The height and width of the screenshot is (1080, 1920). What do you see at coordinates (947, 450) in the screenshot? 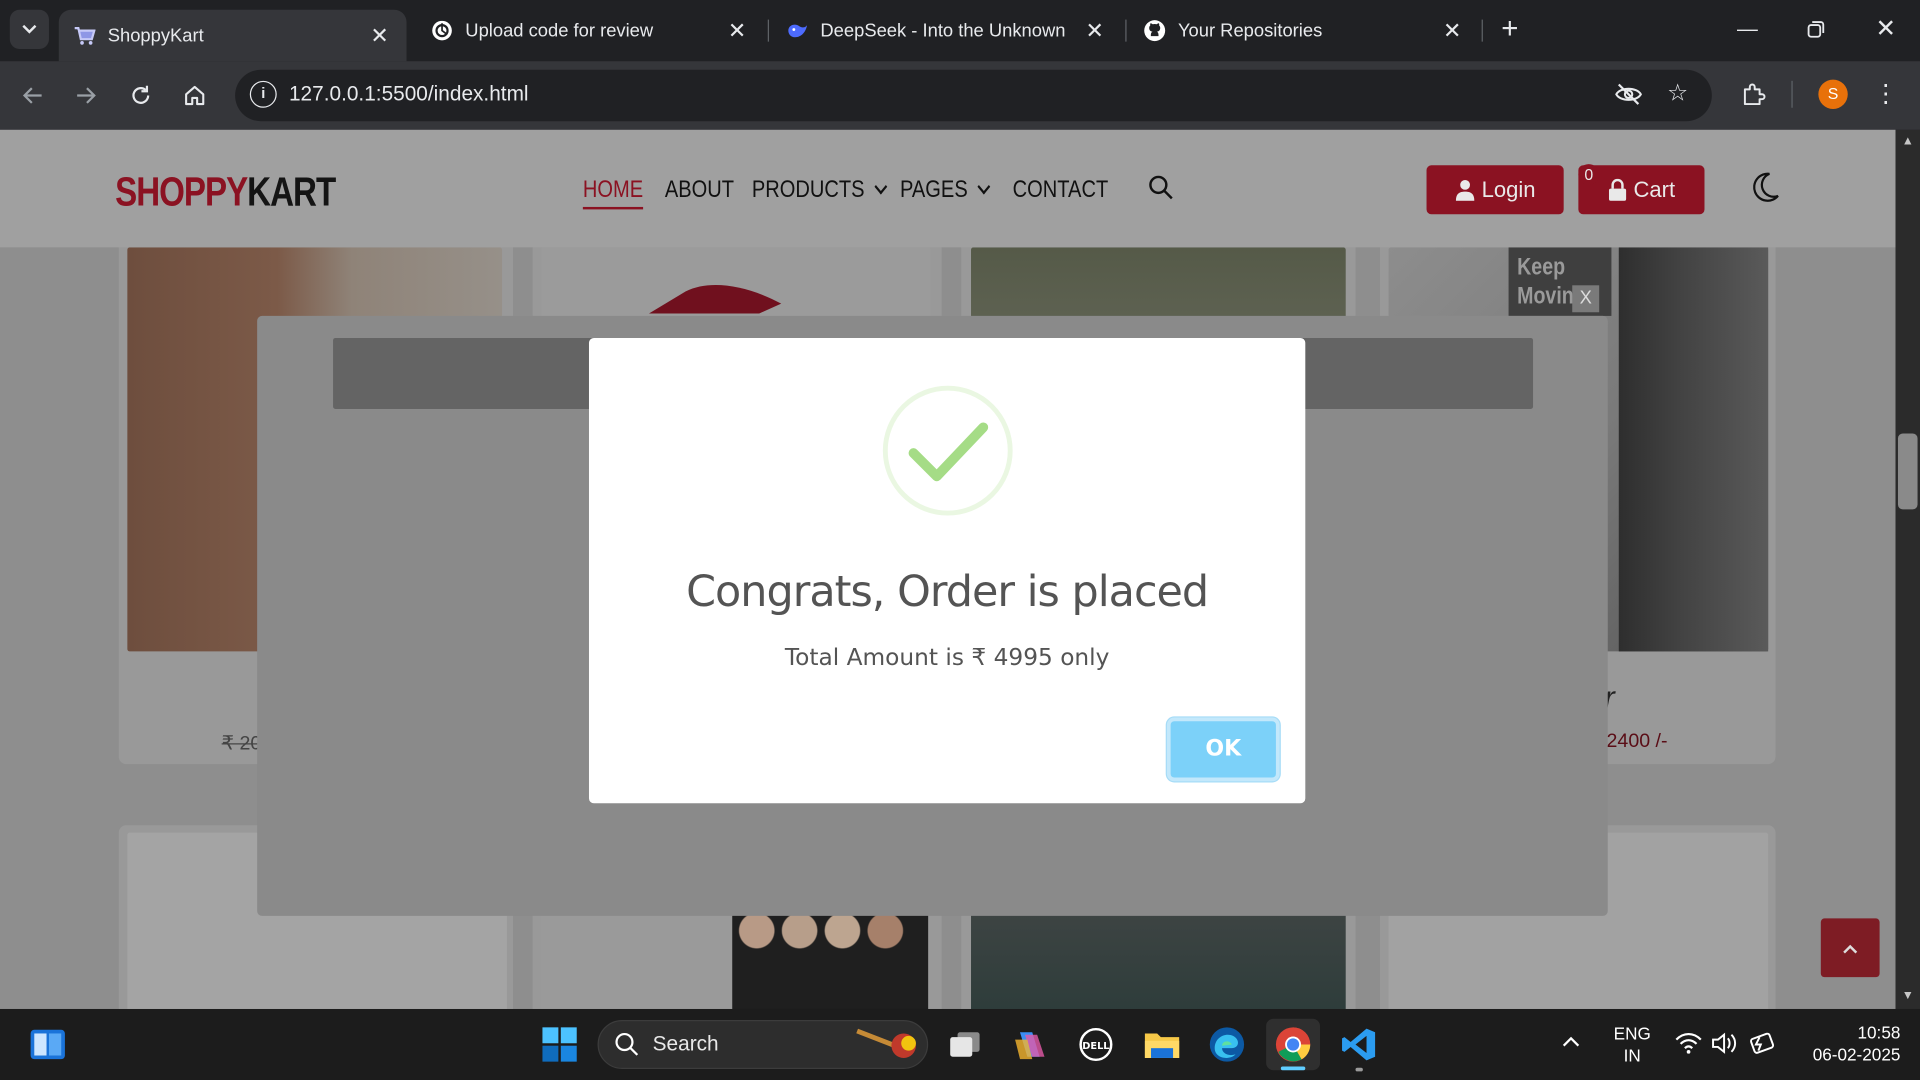
I see `success-check-icon` at bounding box center [947, 450].